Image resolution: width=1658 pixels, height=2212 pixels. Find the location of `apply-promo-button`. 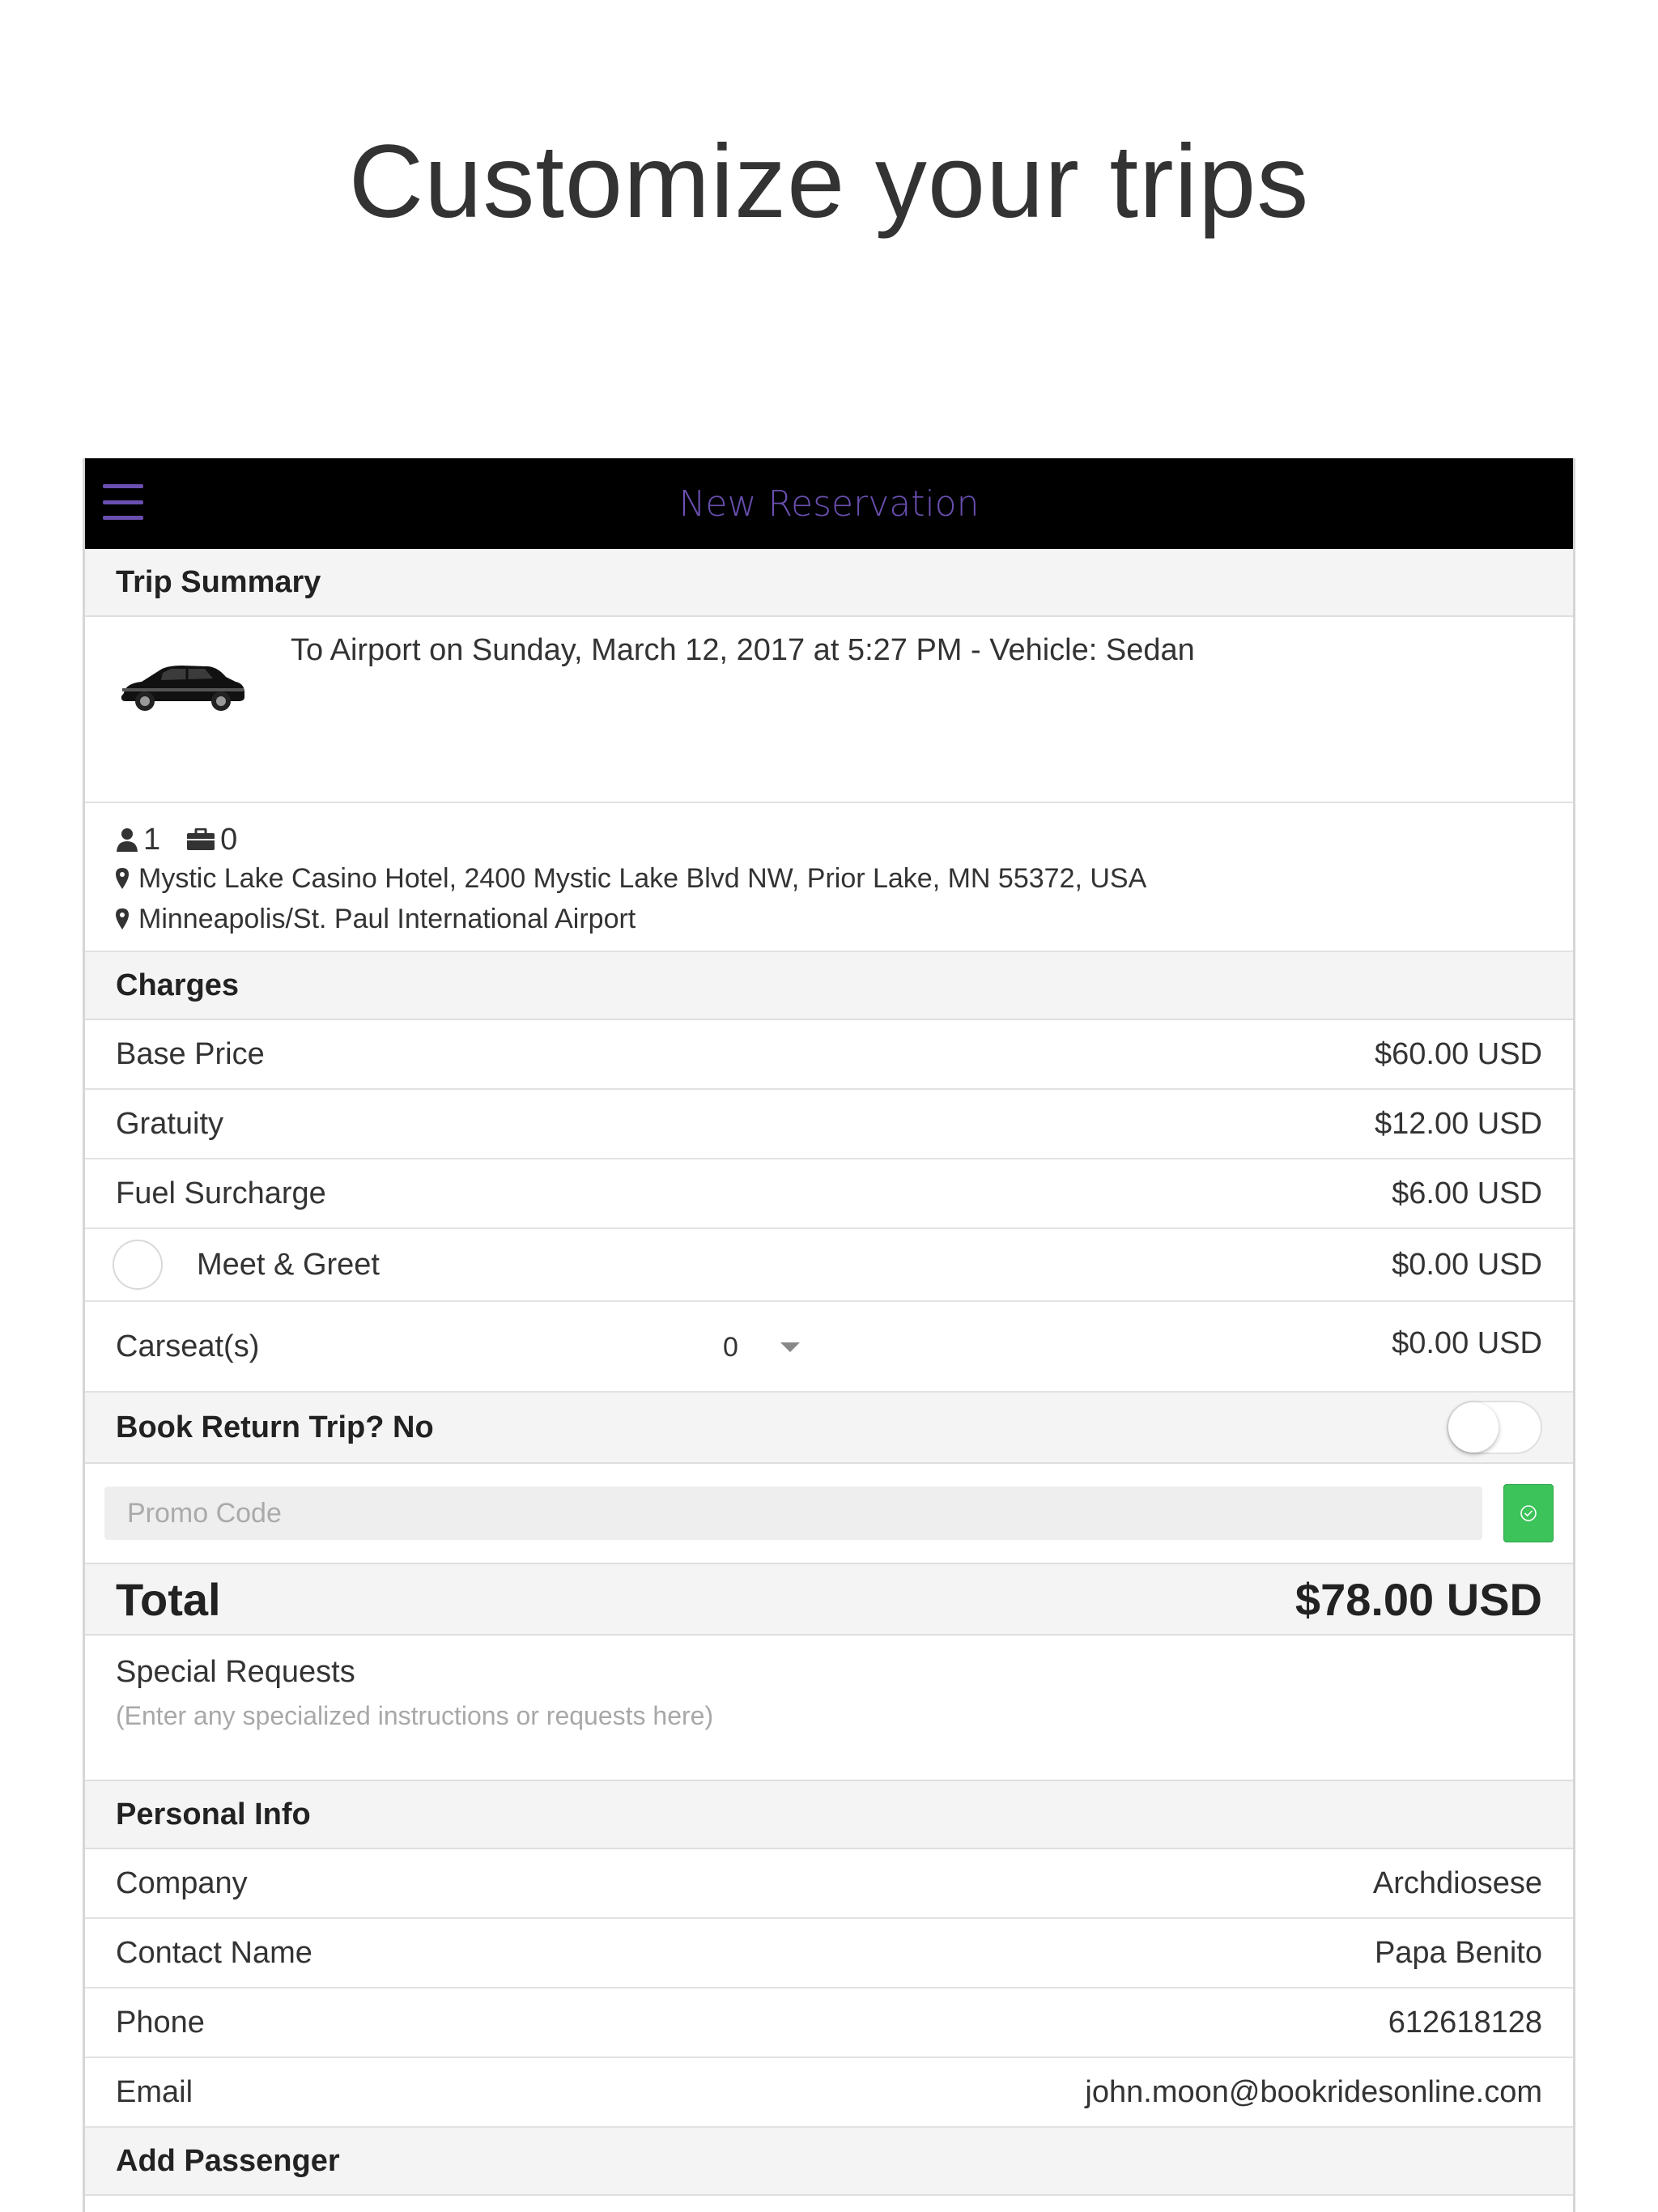

apply-promo-button is located at coordinates (1528, 1513).